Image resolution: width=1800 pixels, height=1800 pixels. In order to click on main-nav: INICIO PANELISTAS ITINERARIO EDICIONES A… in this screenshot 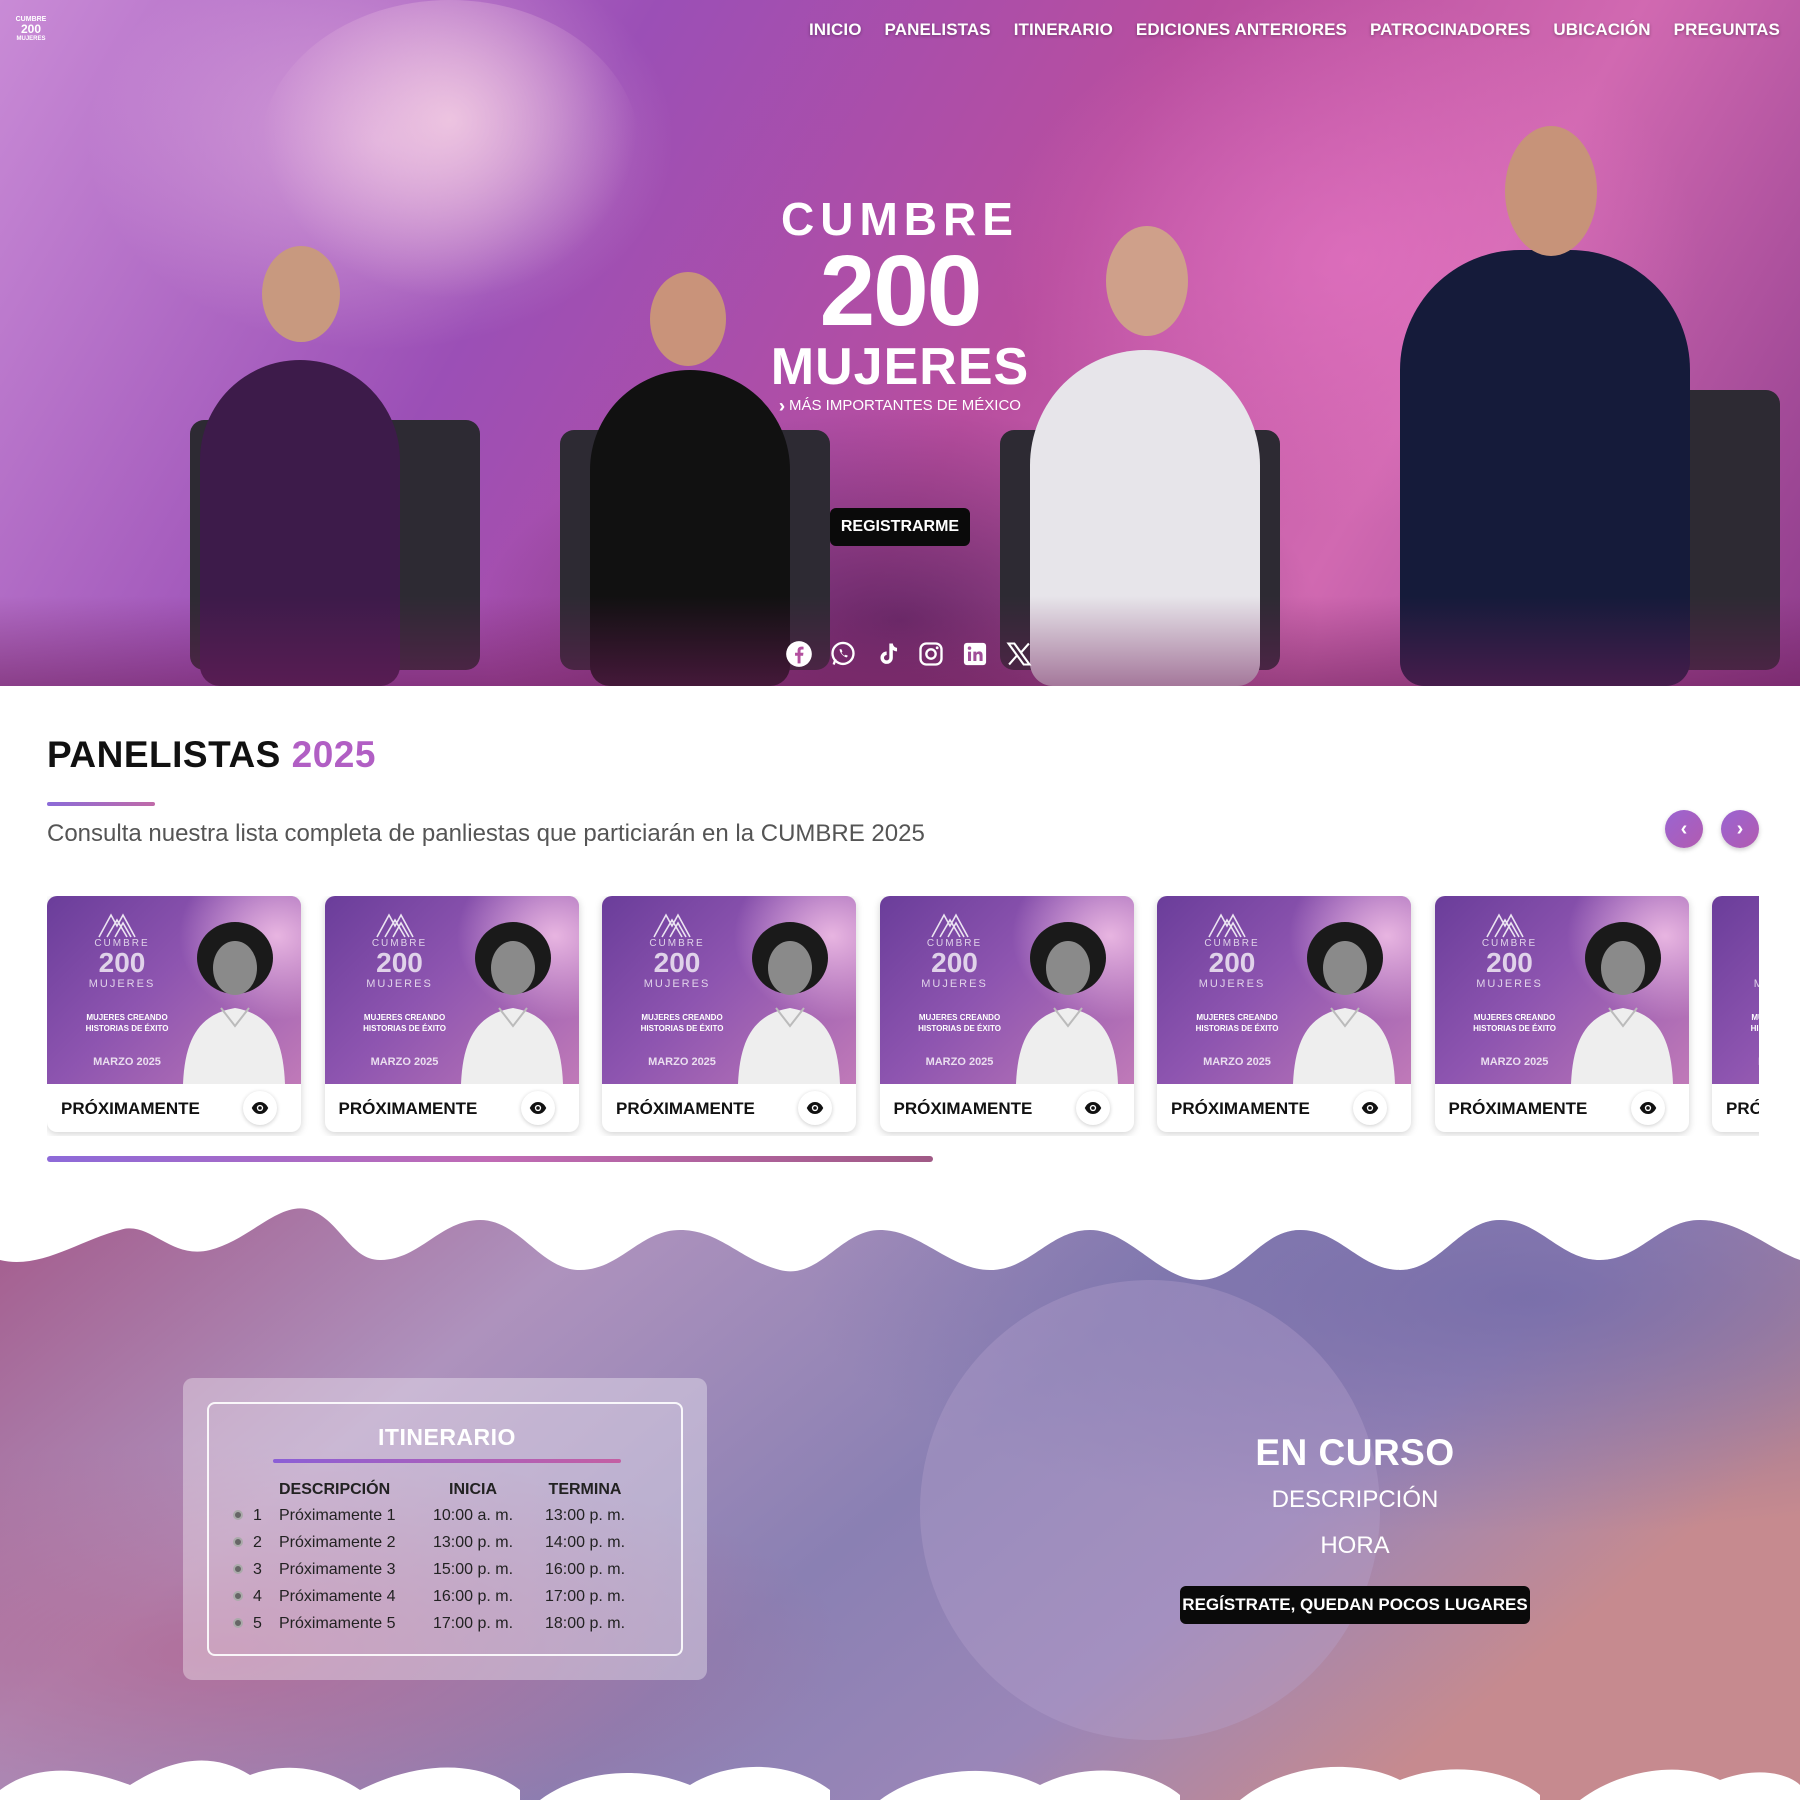, I will do `click(1294, 30)`.